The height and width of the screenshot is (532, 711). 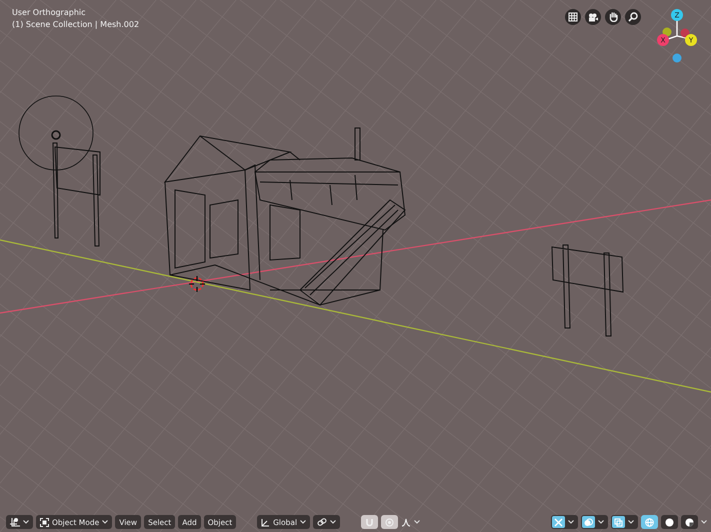 I want to click on select-box-icon, so click(x=44, y=522).